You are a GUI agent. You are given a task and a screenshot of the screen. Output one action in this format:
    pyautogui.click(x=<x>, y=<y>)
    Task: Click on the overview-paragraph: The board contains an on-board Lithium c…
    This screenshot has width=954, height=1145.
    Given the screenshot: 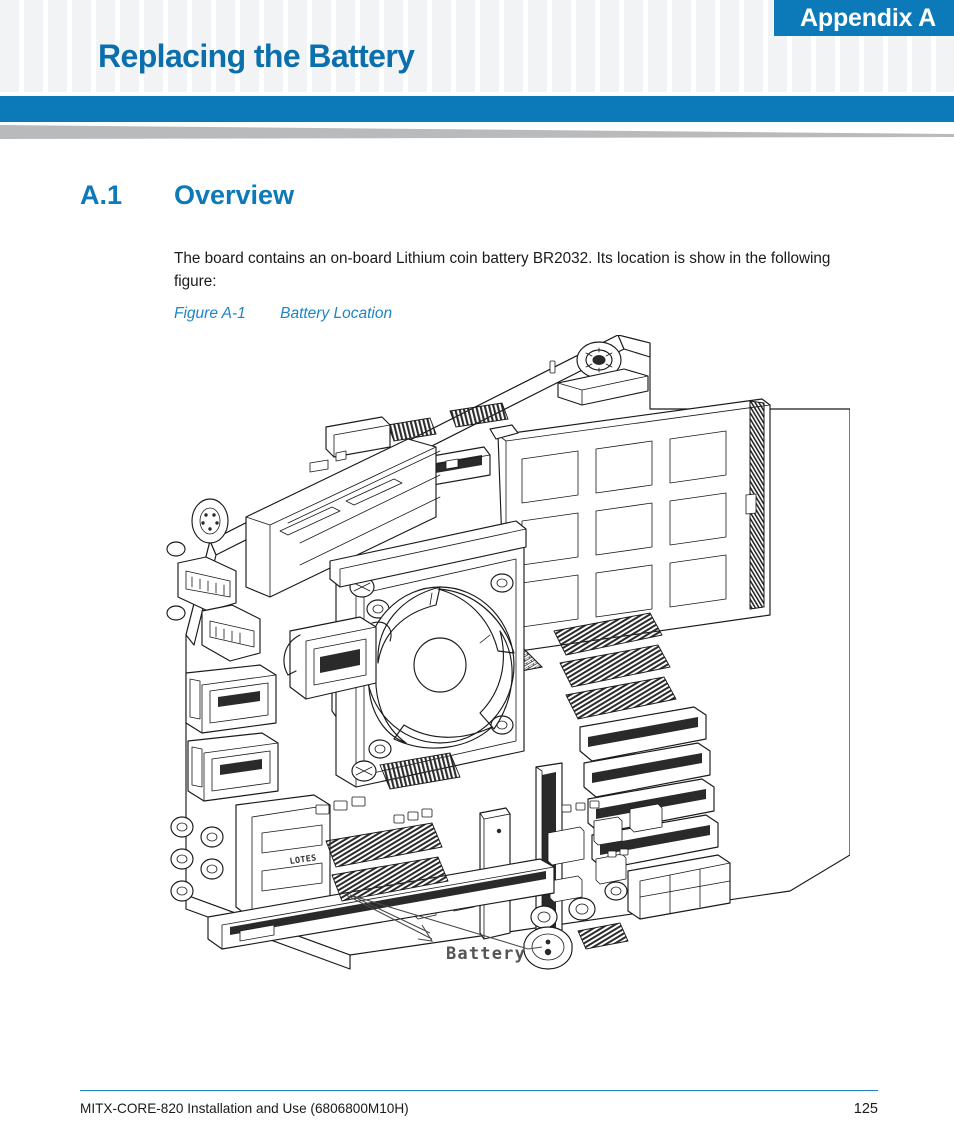 What is the action you would take?
    pyautogui.click(x=502, y=270)
    